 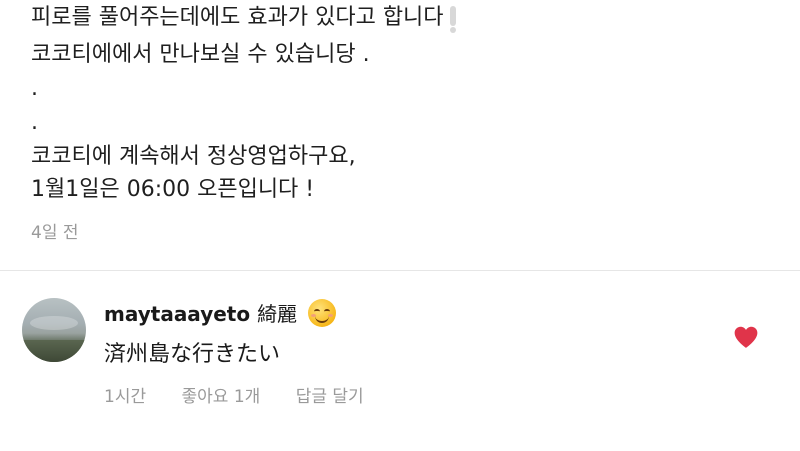 What do you see at coordinates (192, 354) in the screenshot?
I see `comment-text: 済州島な行きたい` at bounding box center [192, 354].